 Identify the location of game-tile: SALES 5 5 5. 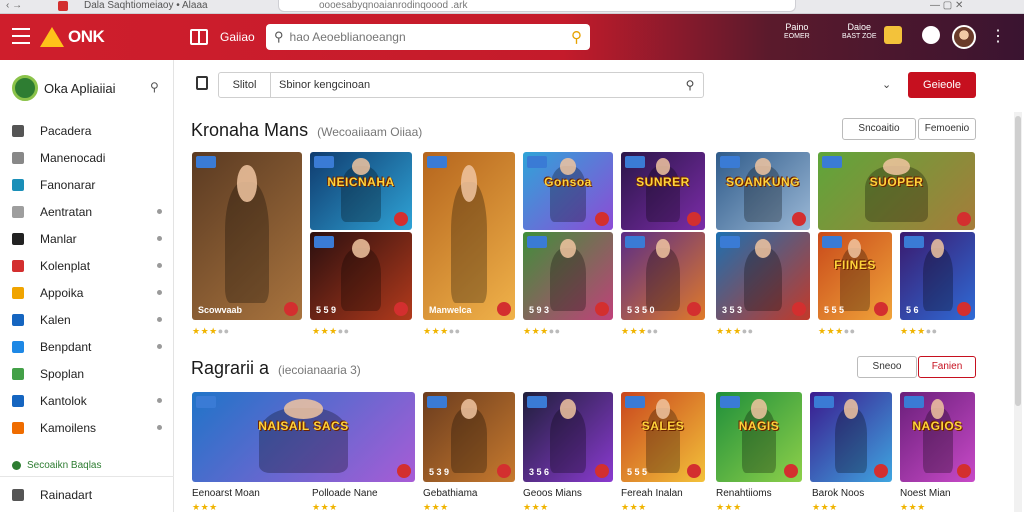
(663, 437).